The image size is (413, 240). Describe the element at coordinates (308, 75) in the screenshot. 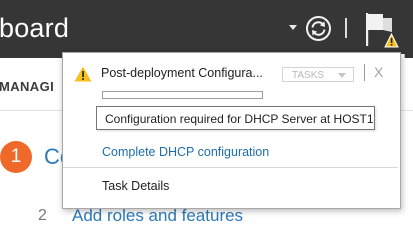

I see `tasks-label: TASKS` at that location.